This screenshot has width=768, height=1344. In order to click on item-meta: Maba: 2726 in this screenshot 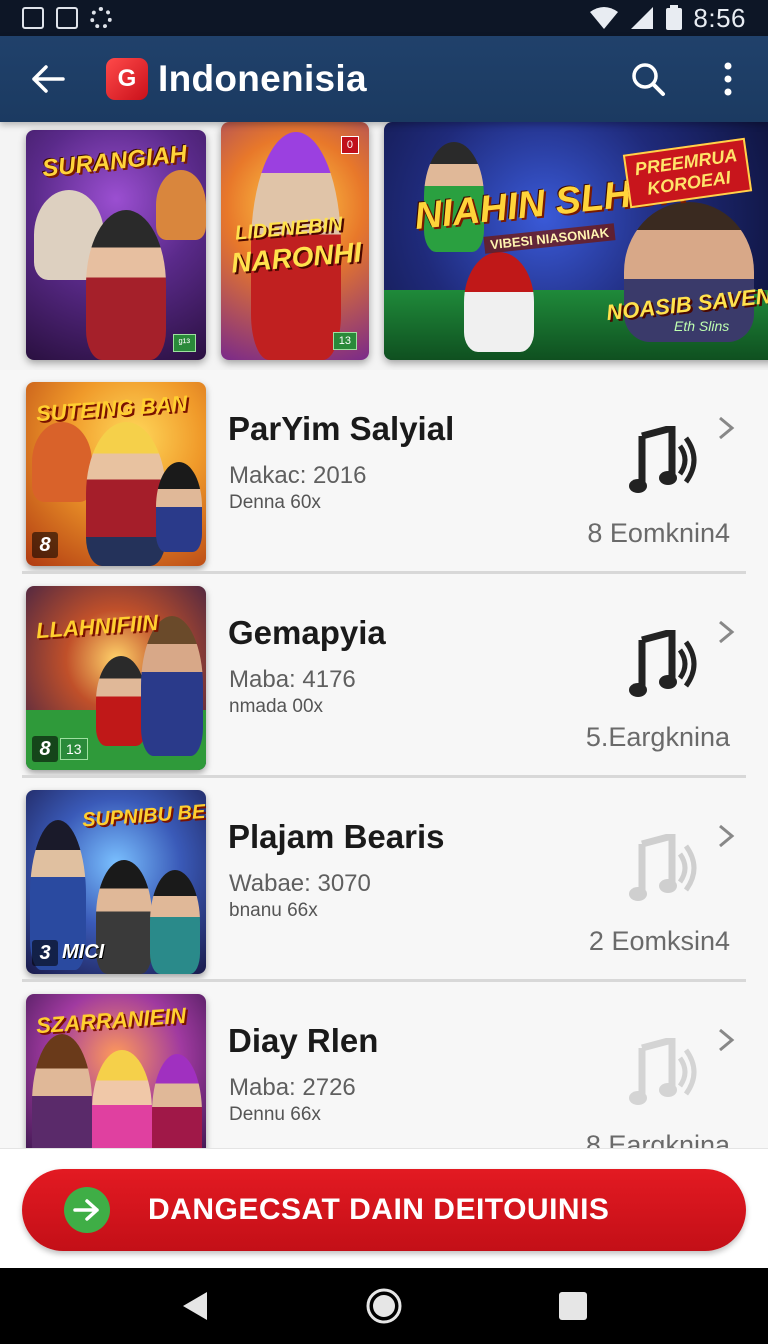, I will do `click(292, 1087)`.